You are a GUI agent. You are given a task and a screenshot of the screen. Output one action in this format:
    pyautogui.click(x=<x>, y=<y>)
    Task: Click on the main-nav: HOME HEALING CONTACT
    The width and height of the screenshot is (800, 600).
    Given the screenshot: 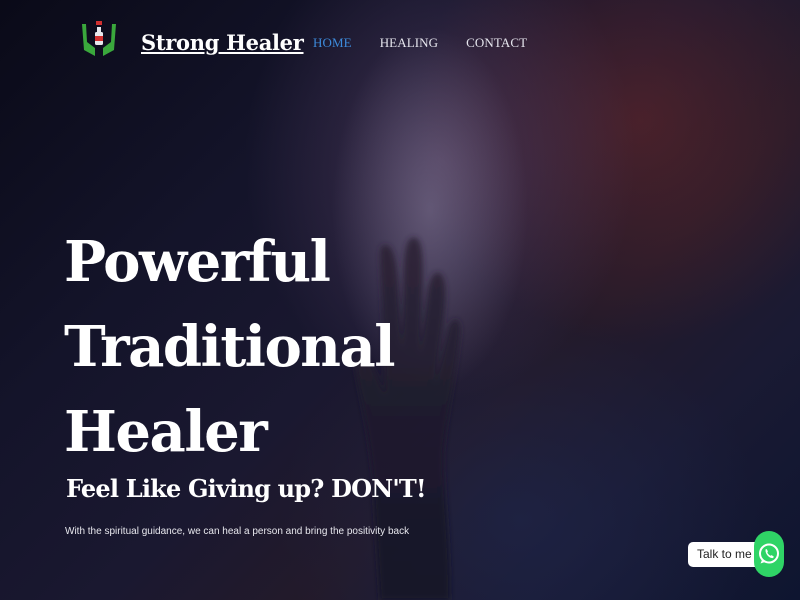 What is the action you would take?
    pyautogui.click(x=420, y=43)
    